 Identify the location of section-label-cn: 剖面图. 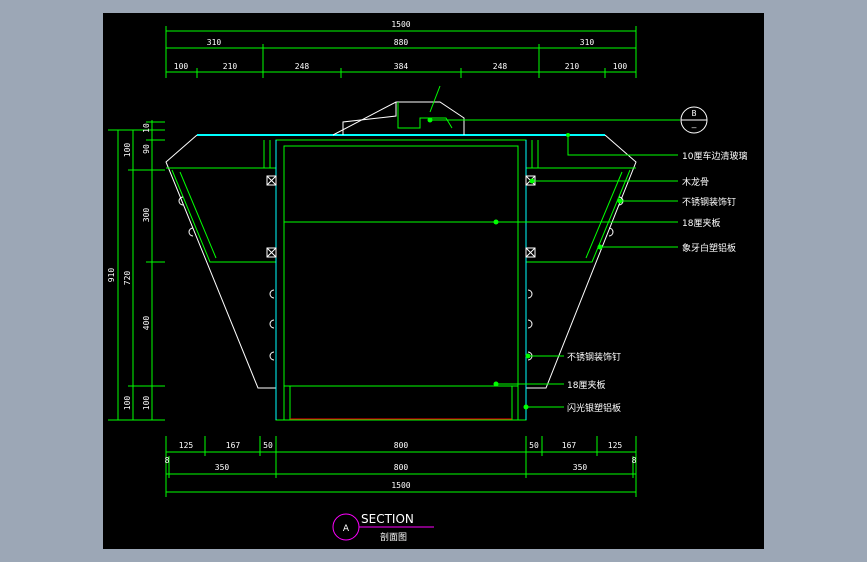
(393, 537).